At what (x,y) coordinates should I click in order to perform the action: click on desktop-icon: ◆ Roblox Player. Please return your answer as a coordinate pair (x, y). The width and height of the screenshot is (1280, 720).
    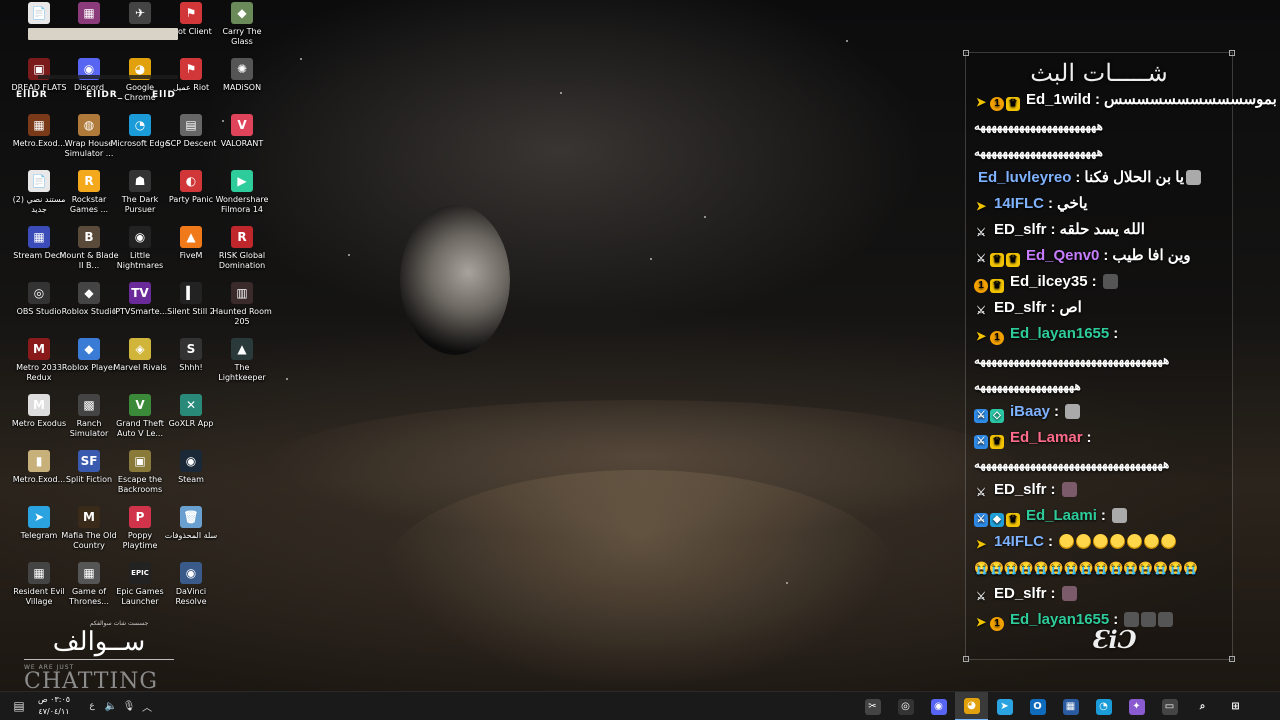
    Looking at the image, I should click on (89, 365).